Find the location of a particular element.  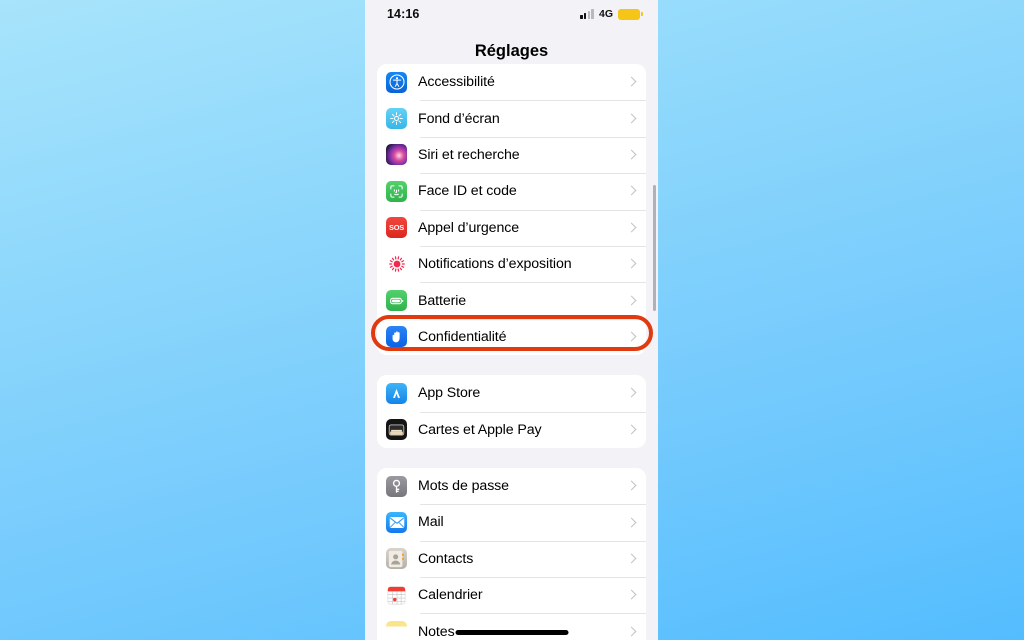

list-item-label: Mail is located at coordinates (431, 522).